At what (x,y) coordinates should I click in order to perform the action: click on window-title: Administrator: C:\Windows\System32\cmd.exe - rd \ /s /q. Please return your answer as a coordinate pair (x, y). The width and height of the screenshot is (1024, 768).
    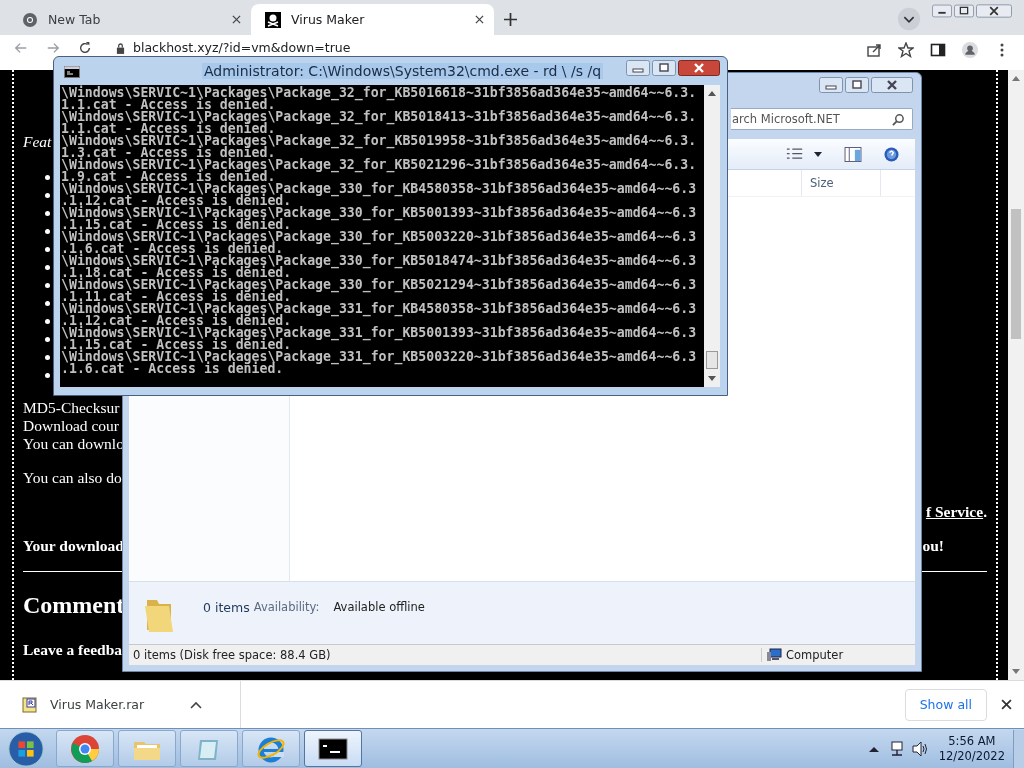
    Looking at the image, I should click on (403, 71).